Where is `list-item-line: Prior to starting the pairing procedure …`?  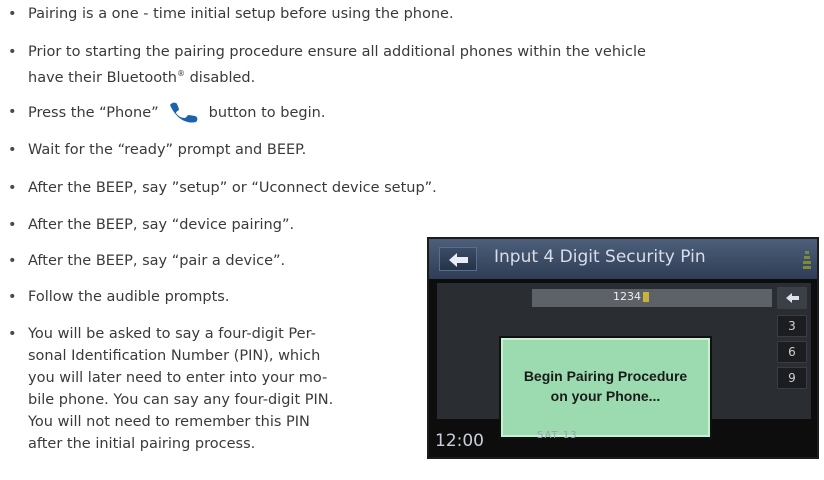 list-item-line: Prior to starting the pairing procedure … is located at coordinates (337, 52).